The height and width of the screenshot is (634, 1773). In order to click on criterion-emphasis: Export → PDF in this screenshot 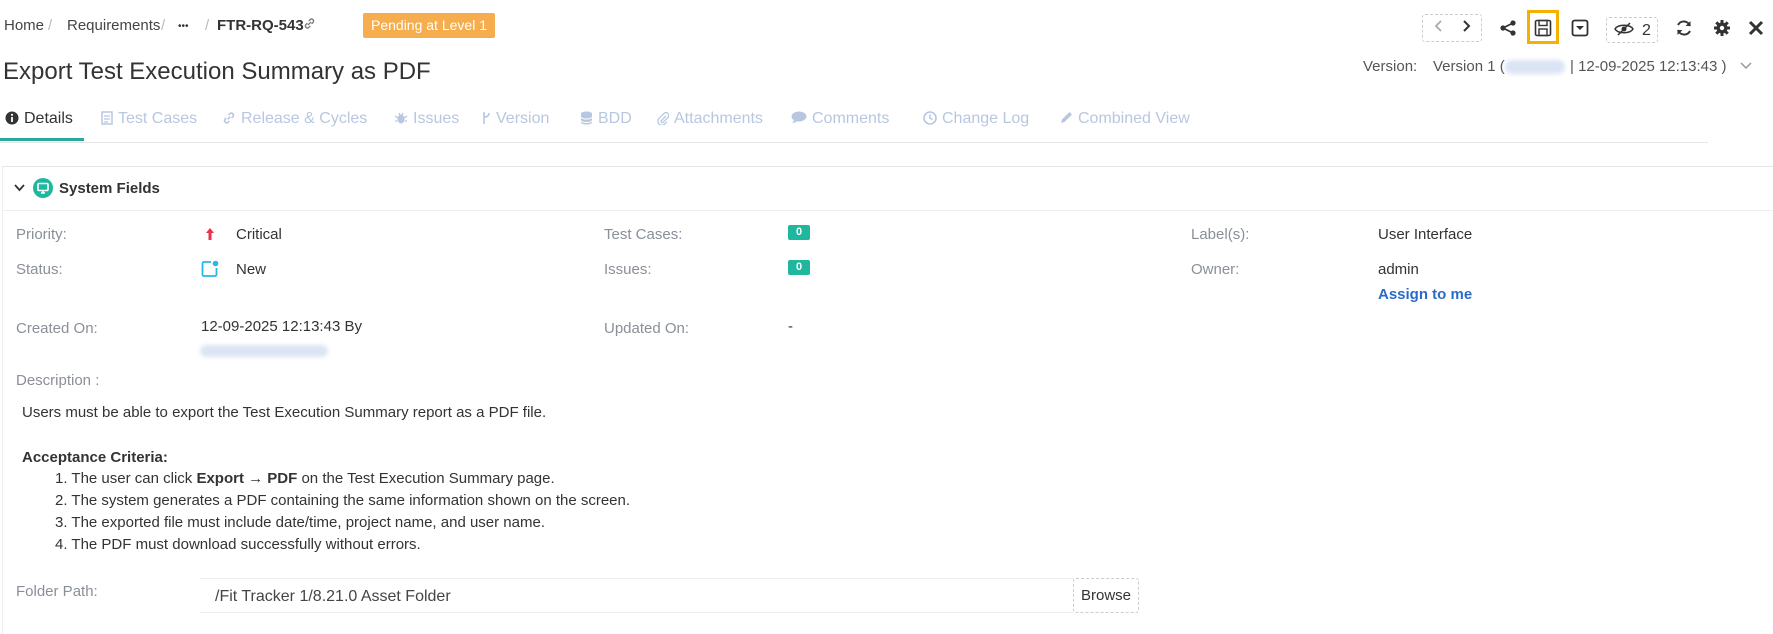, I will do `click(247, 478)`.